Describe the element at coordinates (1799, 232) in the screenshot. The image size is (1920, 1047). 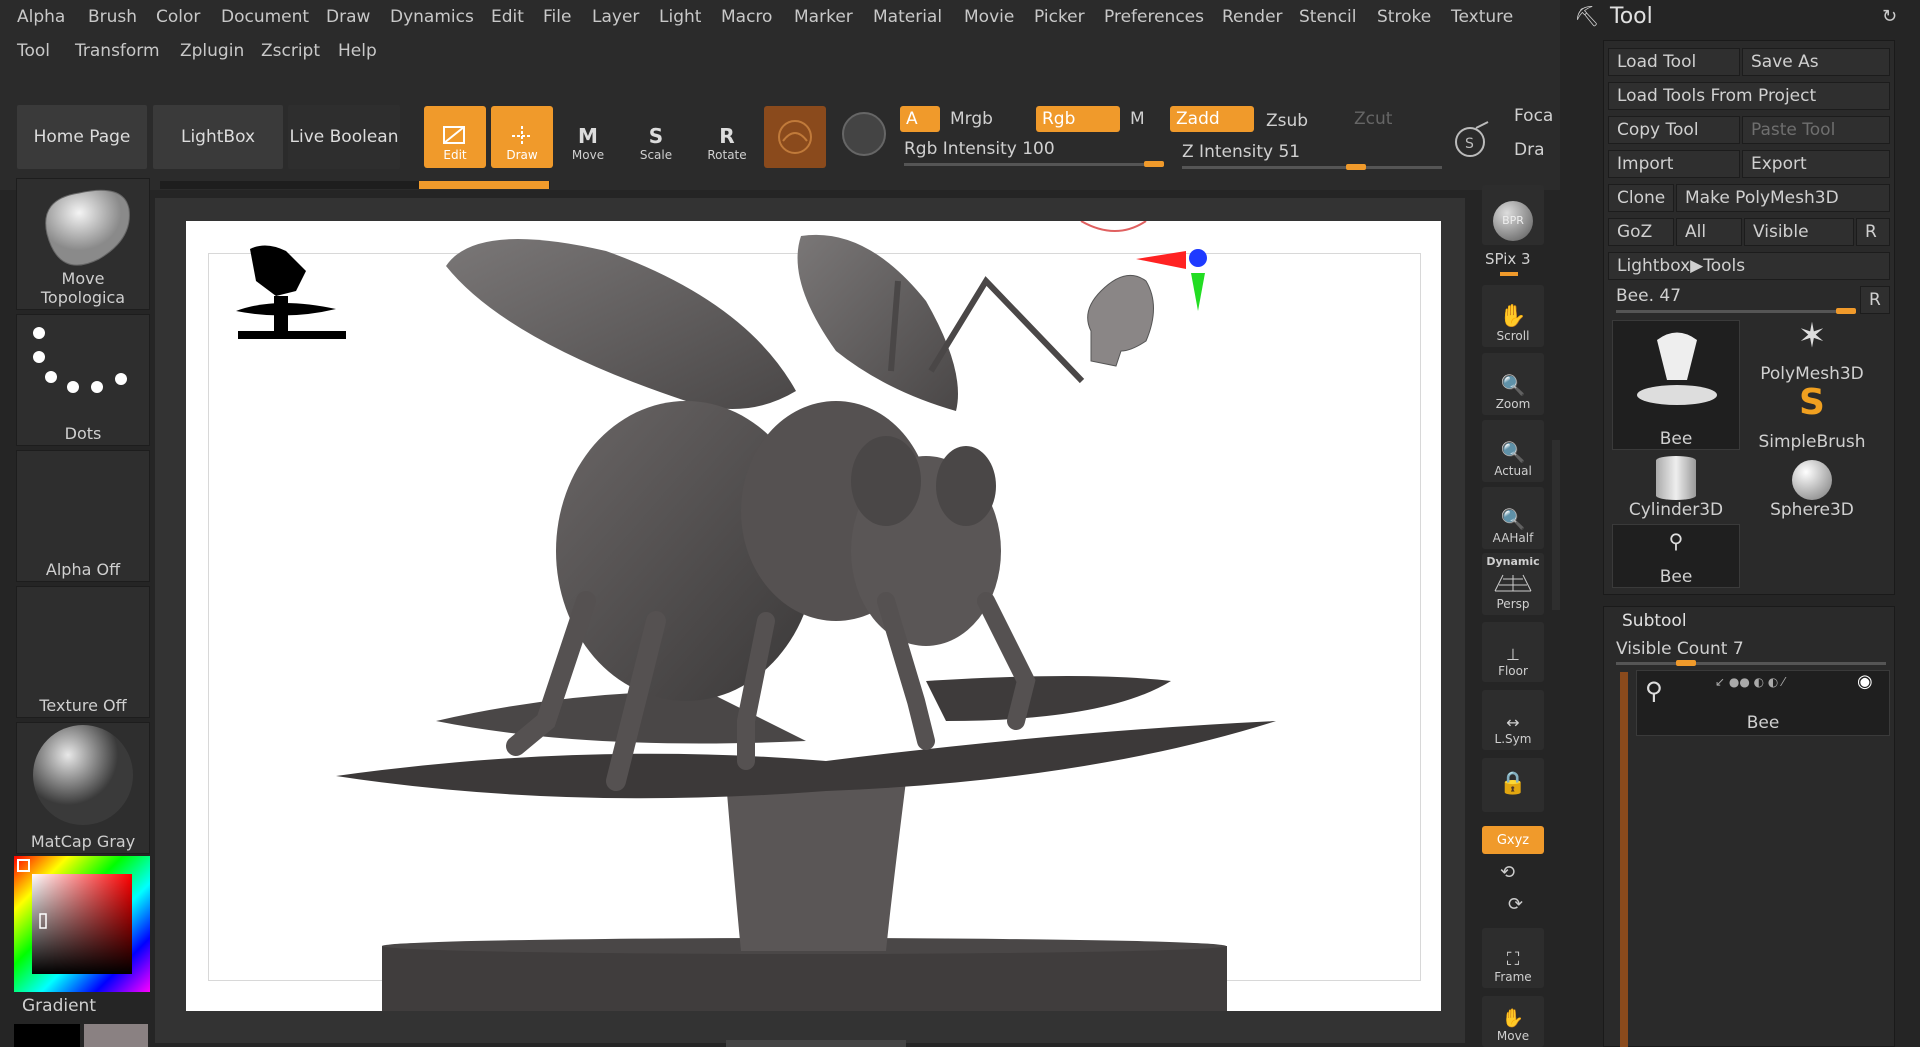
I see `goz-visible-button: Visible` at that location.